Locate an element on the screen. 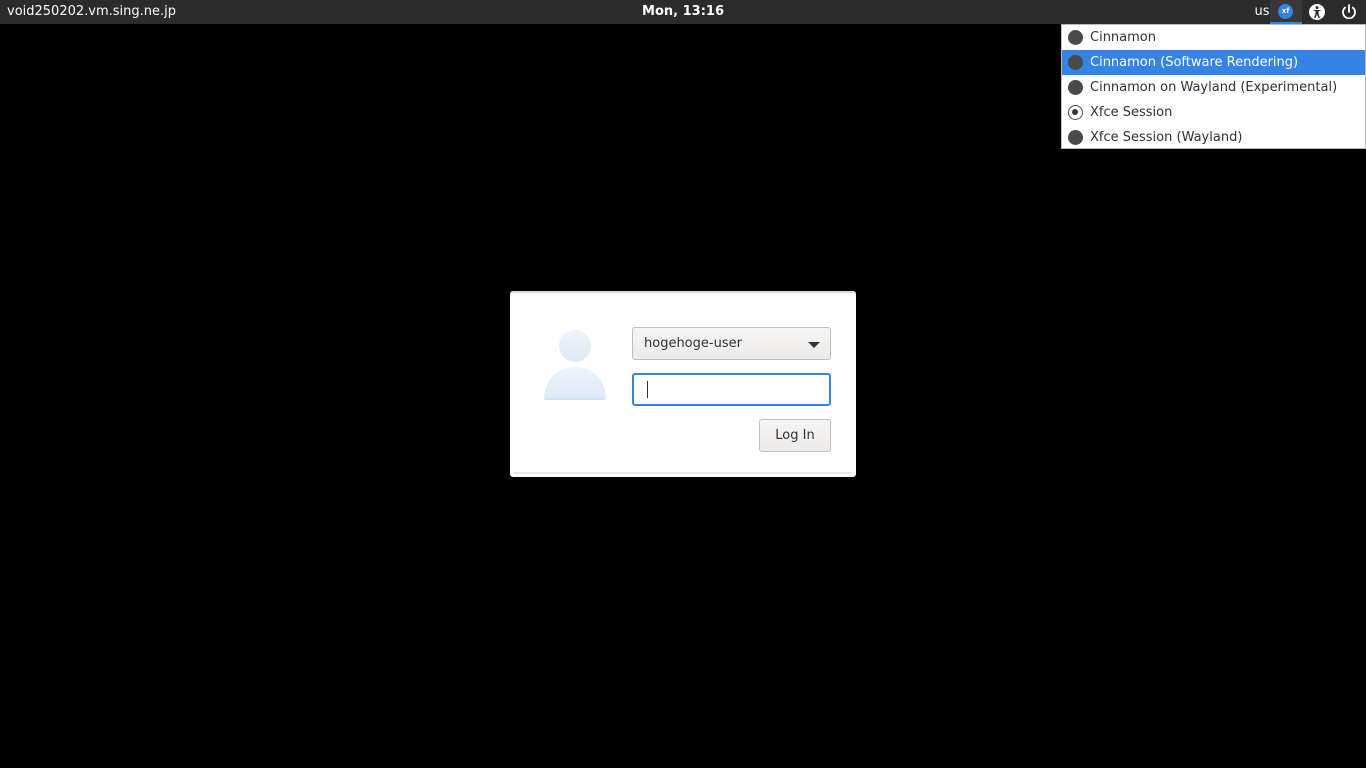 The width and height of the screenshot is (1366, 768). clock-container: Mon, 13:16 is located at coordinates (683, 11).